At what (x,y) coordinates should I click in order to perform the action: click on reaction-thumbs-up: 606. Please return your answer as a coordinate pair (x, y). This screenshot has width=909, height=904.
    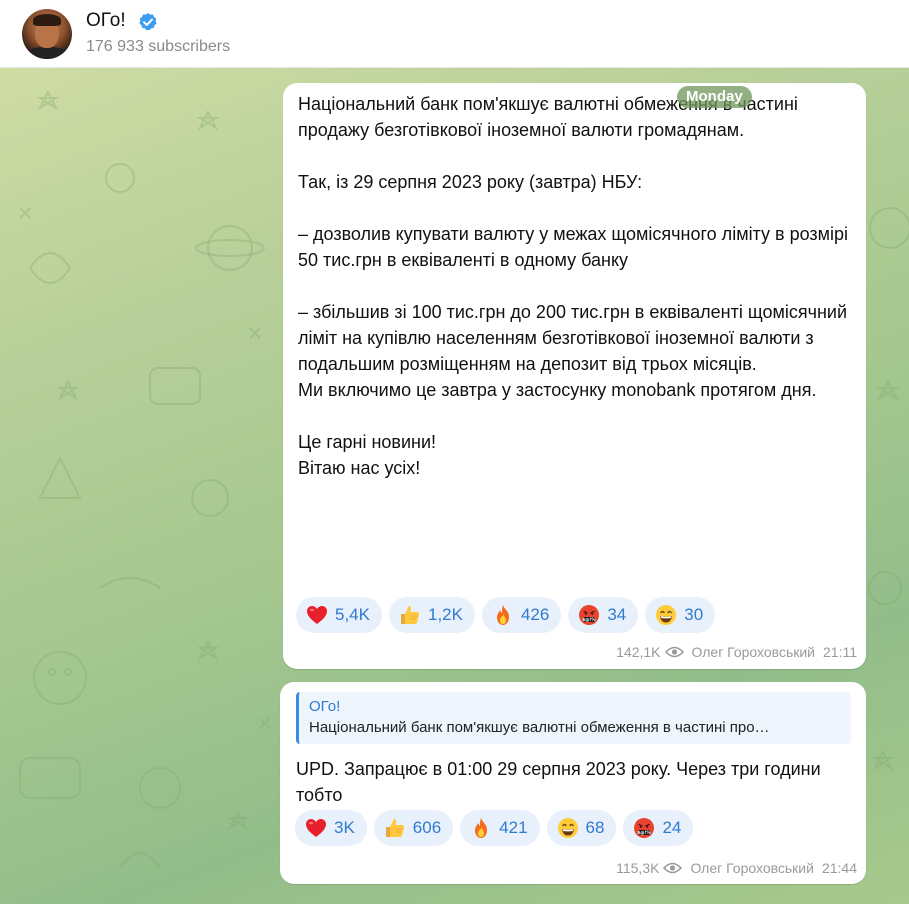
    Looking at the image, I should click on (413, 828).